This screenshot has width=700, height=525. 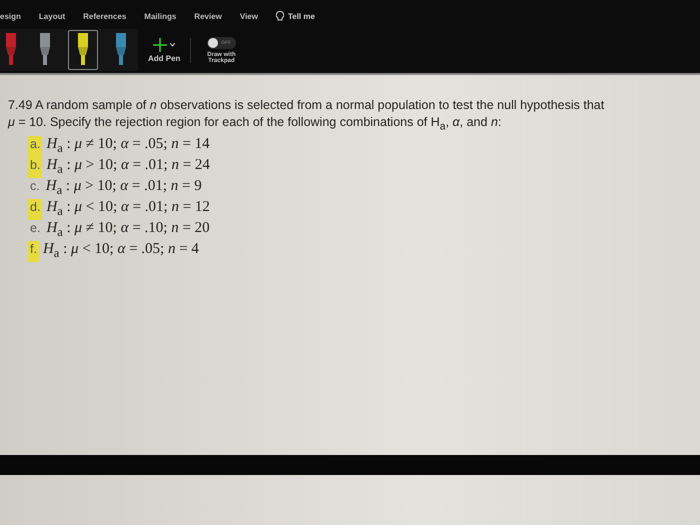 I want to click on ribbon-tab: Review, so click(x=208, y=16).